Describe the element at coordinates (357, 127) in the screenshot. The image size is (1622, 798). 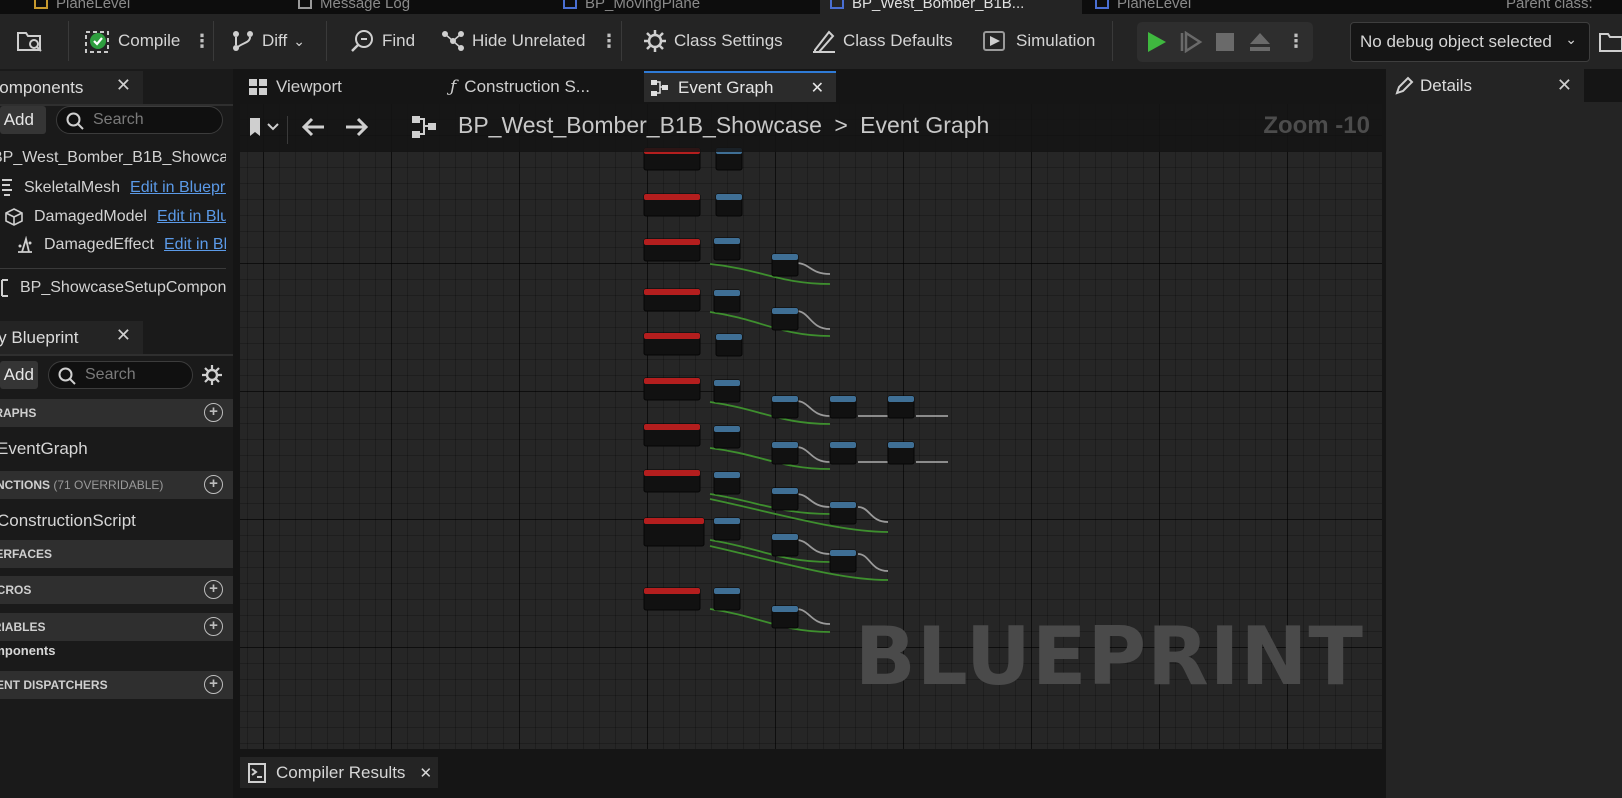
I see `forward-arrow-icon` at that location.